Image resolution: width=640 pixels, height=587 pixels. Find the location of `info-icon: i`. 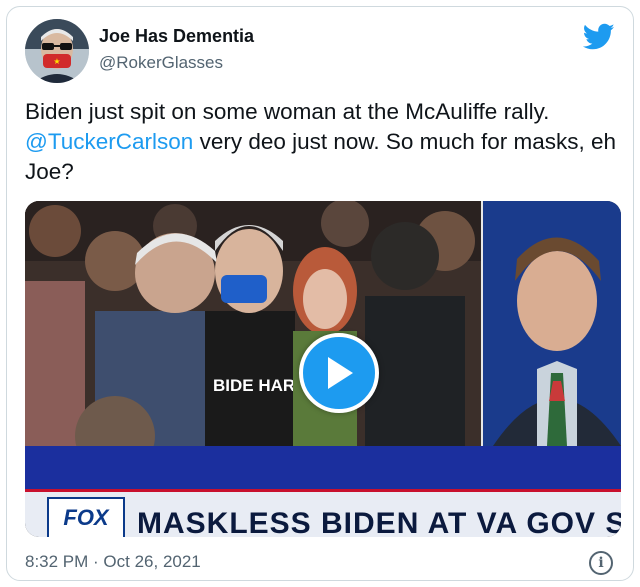

info-icon: i is located at coordinates (601, 563).